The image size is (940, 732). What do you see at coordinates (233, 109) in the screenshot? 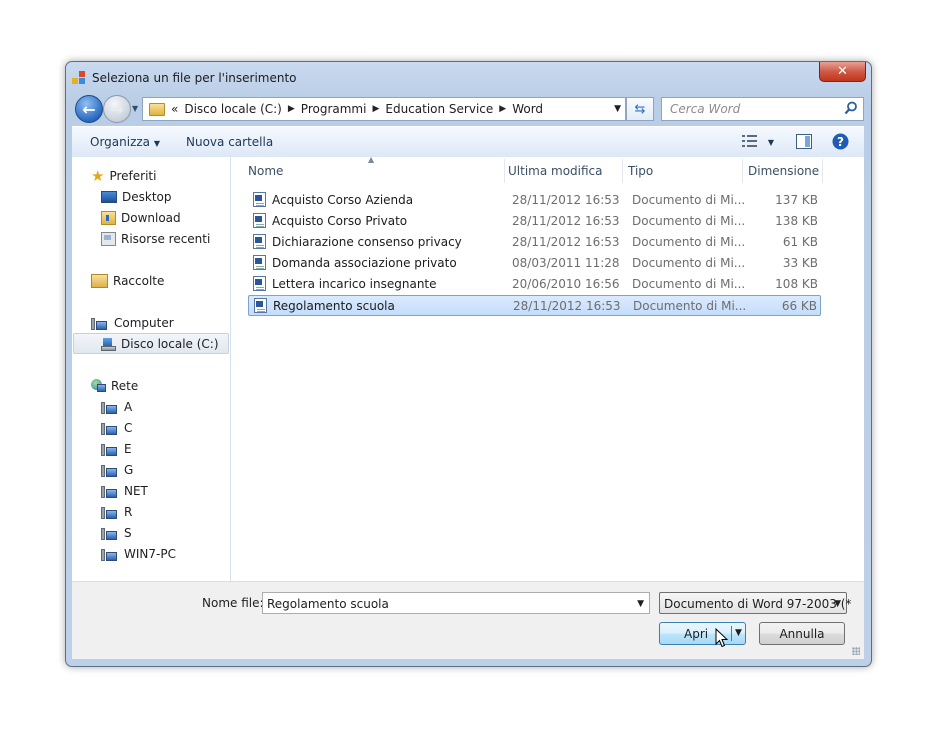
I see `breadcrumb-item: Disco locale (C:)` at bounding box center [233, 109].